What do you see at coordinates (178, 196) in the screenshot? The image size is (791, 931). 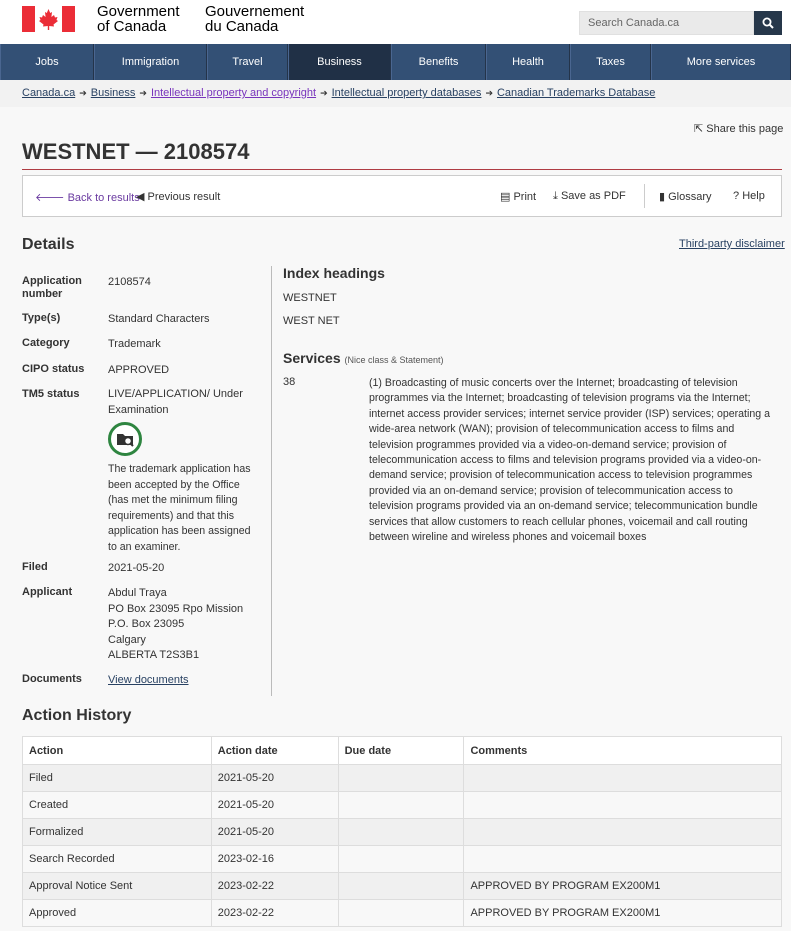 I see `previous-result-button: ◀ Previous result` at bounding box center [178, 196].